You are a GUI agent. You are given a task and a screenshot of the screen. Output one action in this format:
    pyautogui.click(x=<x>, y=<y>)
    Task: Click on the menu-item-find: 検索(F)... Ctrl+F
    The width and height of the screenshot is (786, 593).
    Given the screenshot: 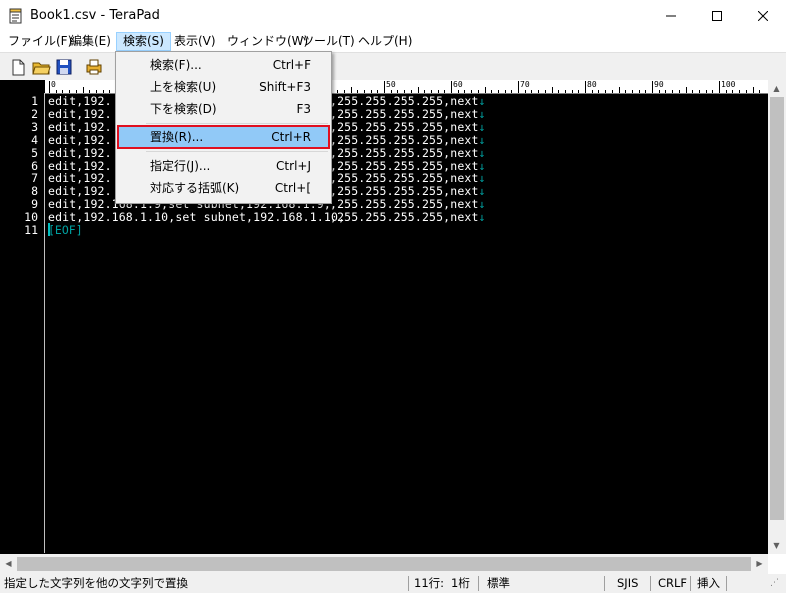 What is the action you would take?
    pyautogui.click(x=223, y=65)
    